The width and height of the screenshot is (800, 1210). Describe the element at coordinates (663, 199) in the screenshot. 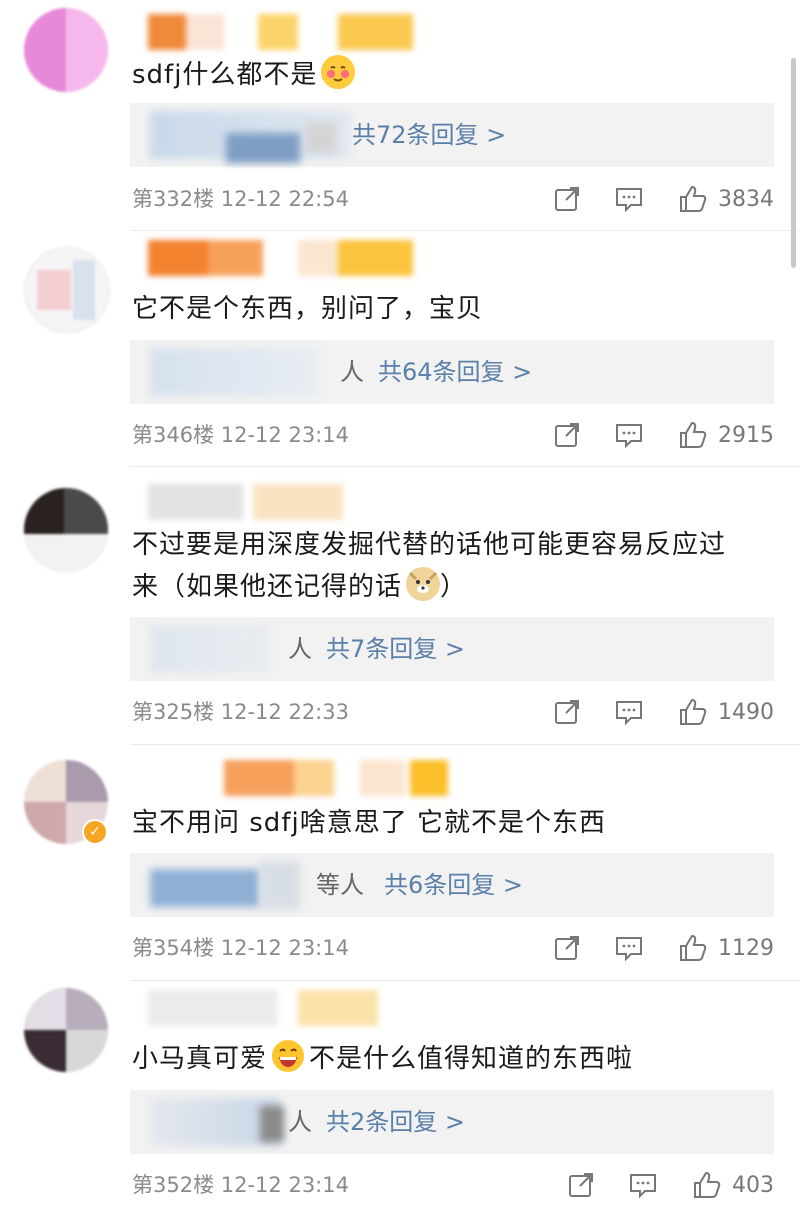

I see `action-bar: 3834` at that location.